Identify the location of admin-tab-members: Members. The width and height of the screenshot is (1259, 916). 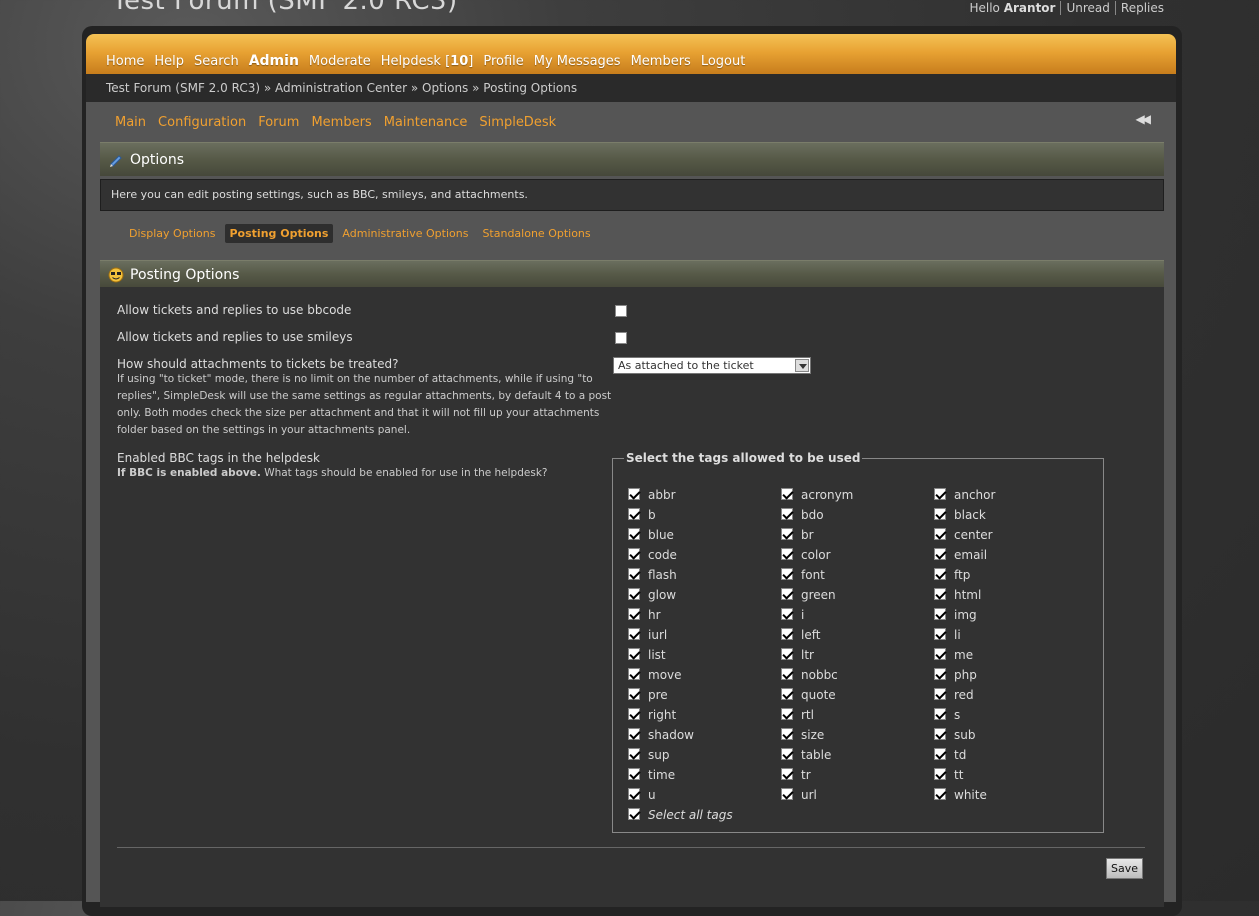
(341, 122).